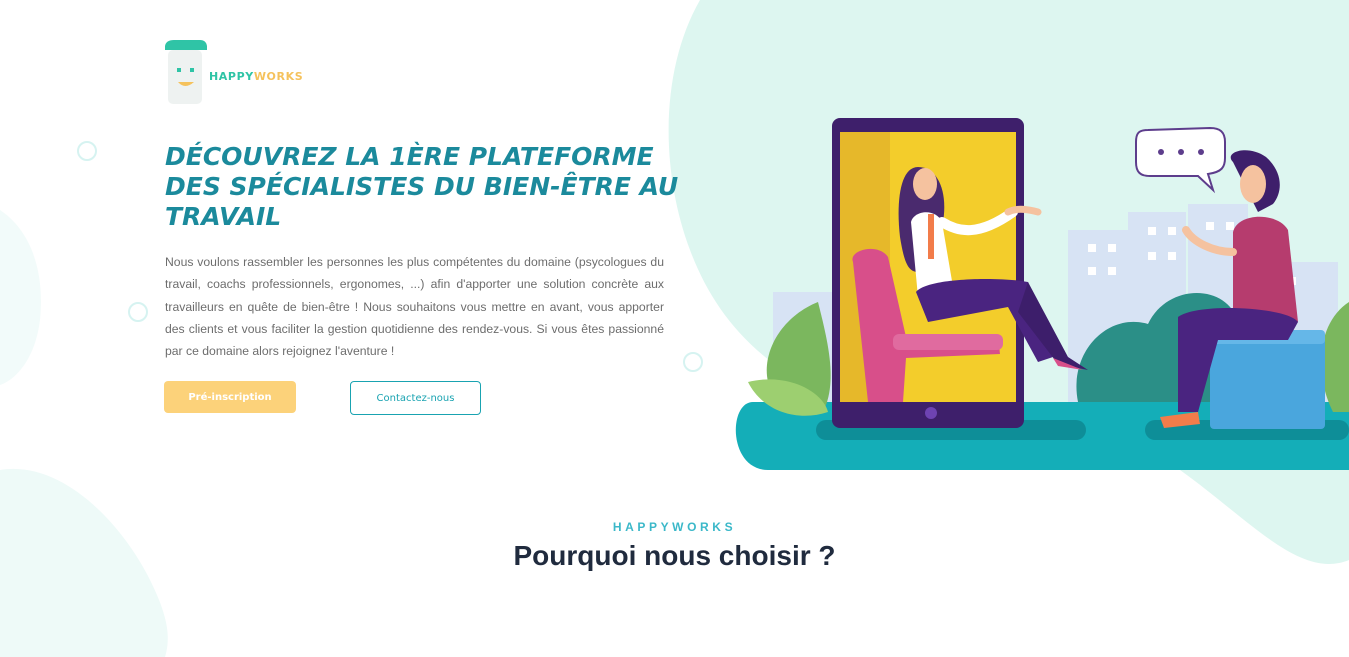 The height and width of the screenshot is (657, 1349). Describe the element at coordinates (415, 398) in the screenshot. I see `contact-us-button: Contactez-nous` at that location.